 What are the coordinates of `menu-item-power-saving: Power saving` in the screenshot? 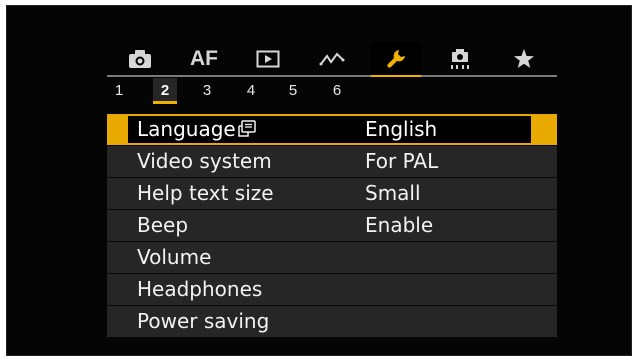 It's located at (332, 321).